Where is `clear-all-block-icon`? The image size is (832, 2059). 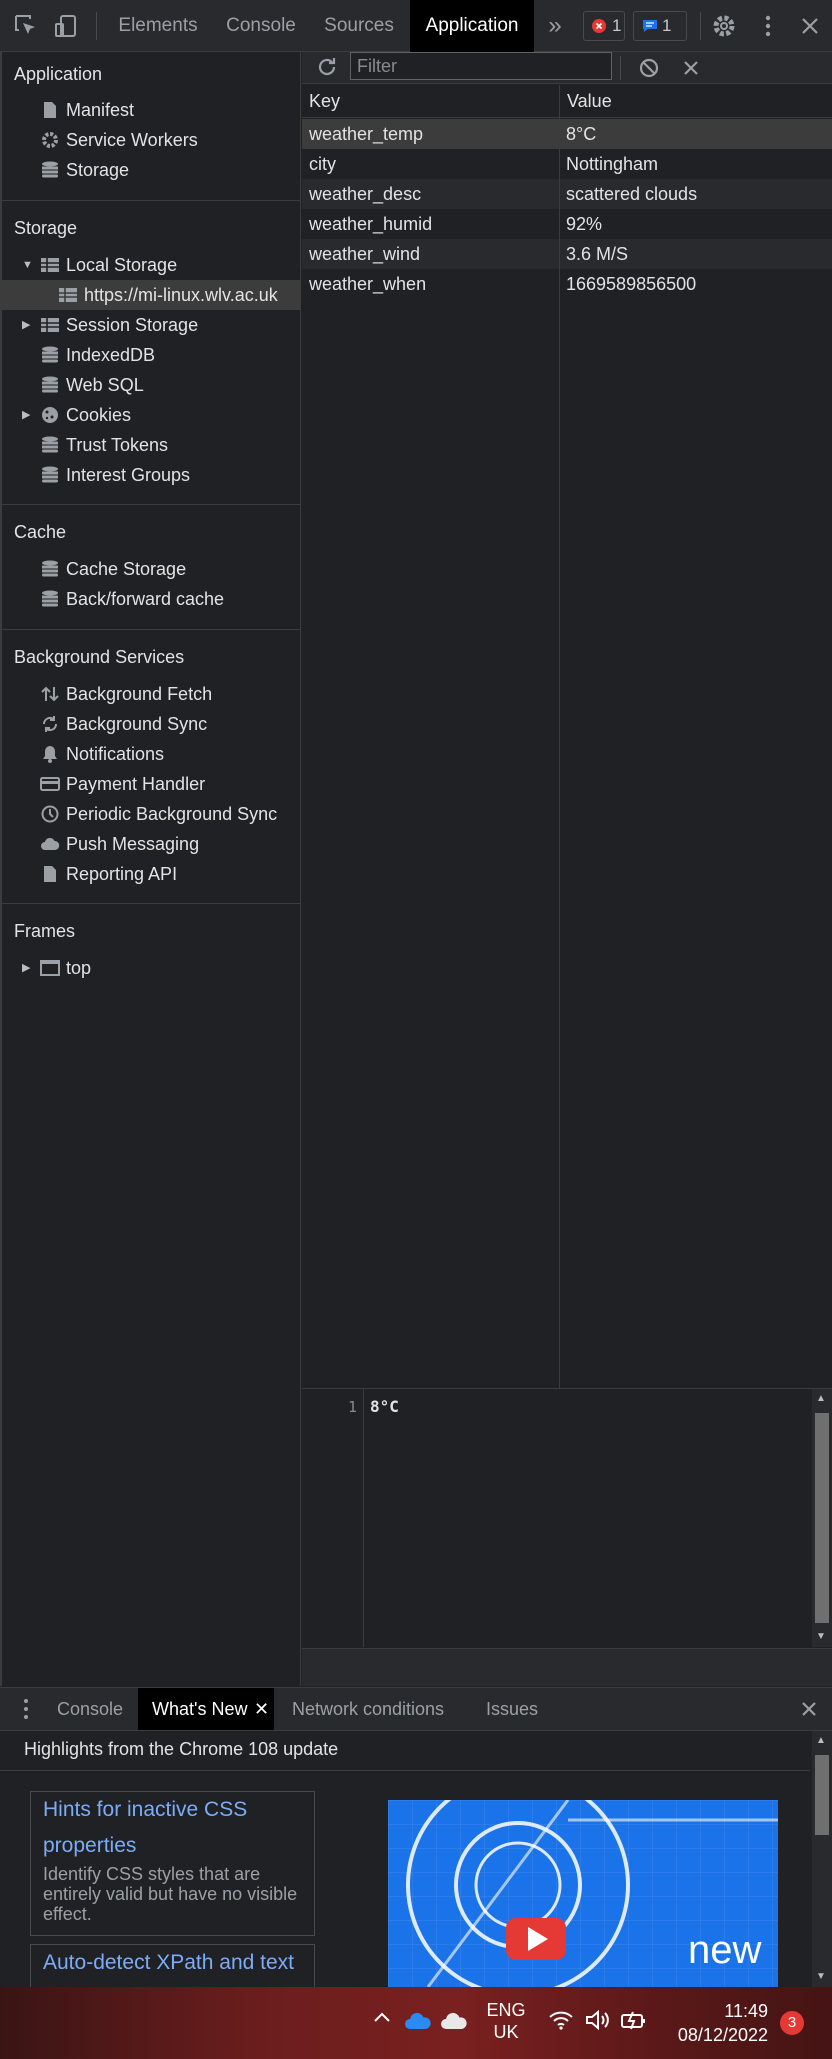 clear-all-block-icon is located at coordinates (649, 68).